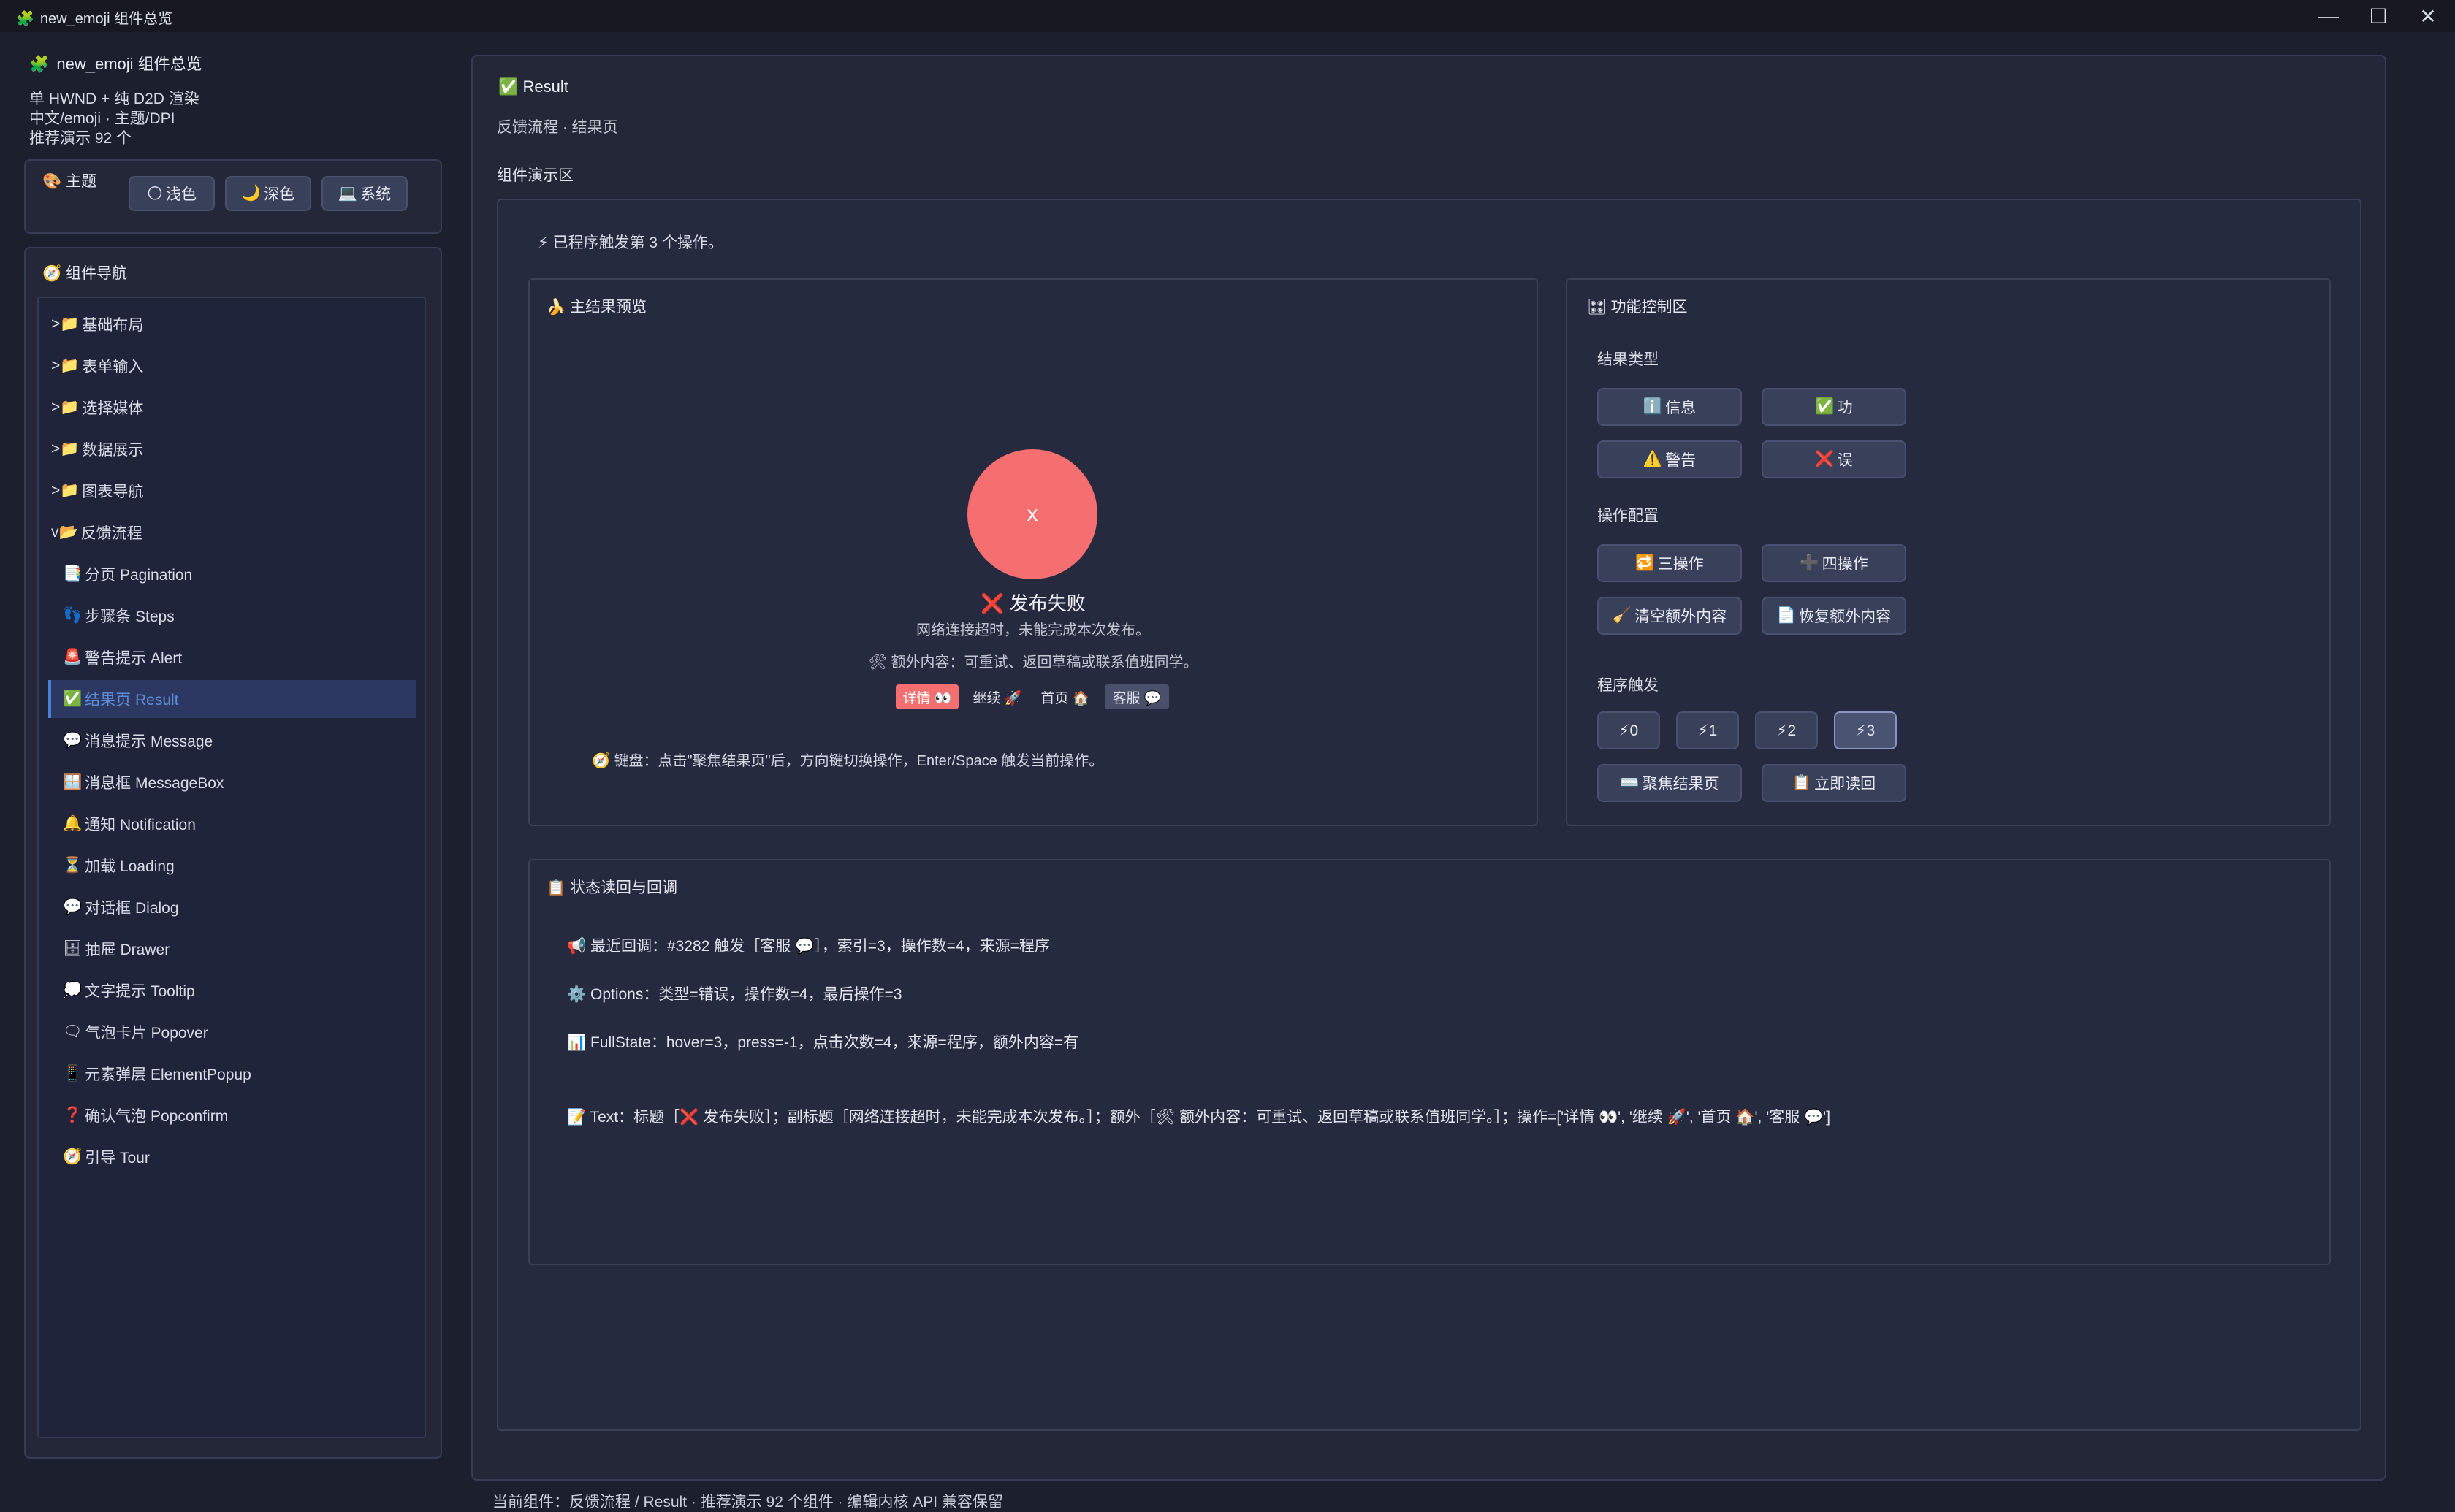 The width and height of the screenshot is (2455, 1512). I want to click on nav-item-result: ✅ 结果页 Result, so click(232, 699).